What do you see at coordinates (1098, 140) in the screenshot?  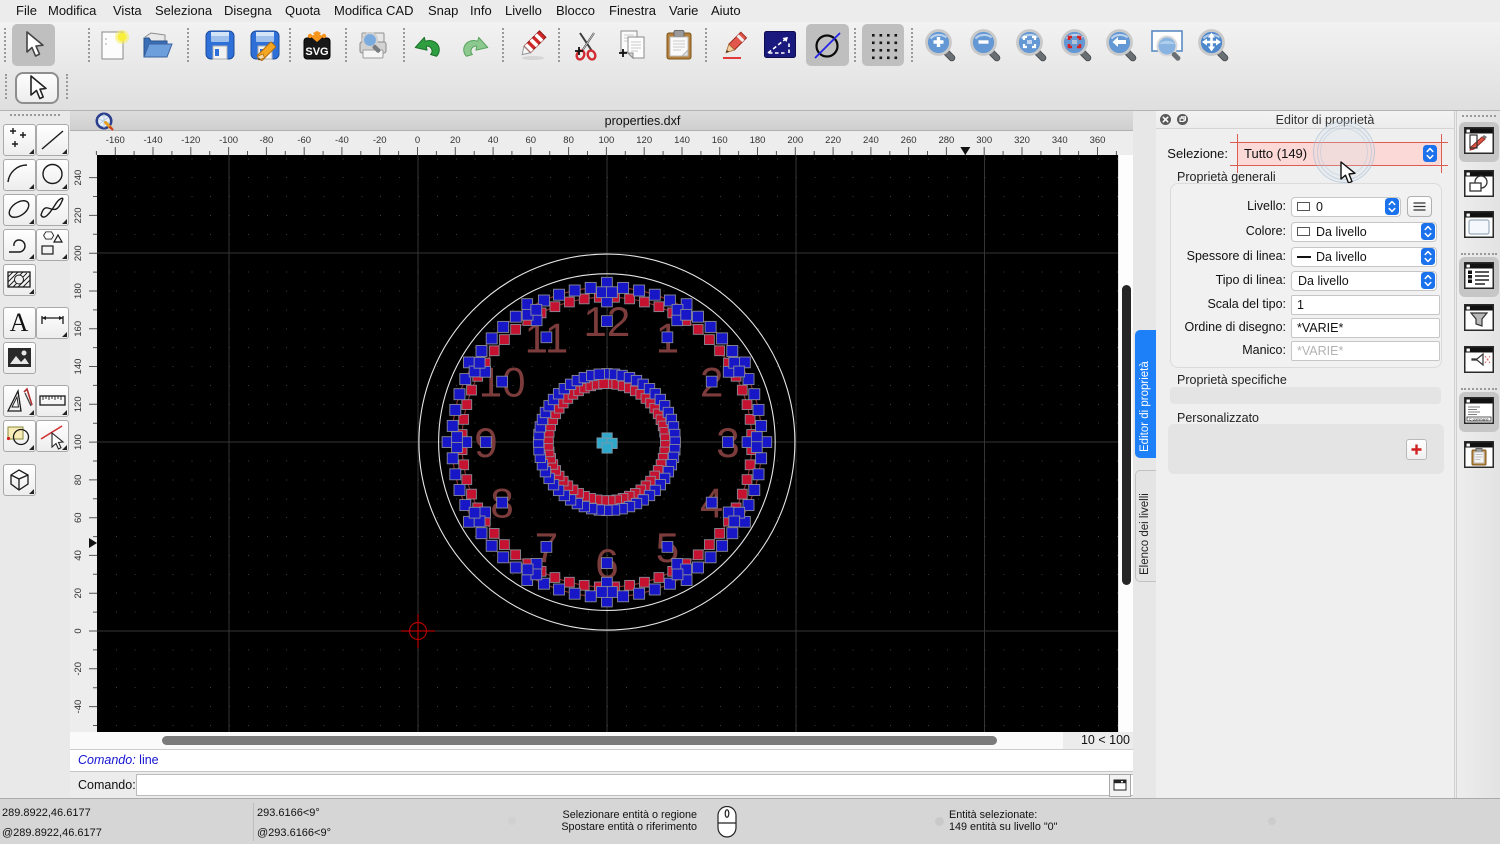 I see `svg-text: 360` at bounding box center [1098, 140].